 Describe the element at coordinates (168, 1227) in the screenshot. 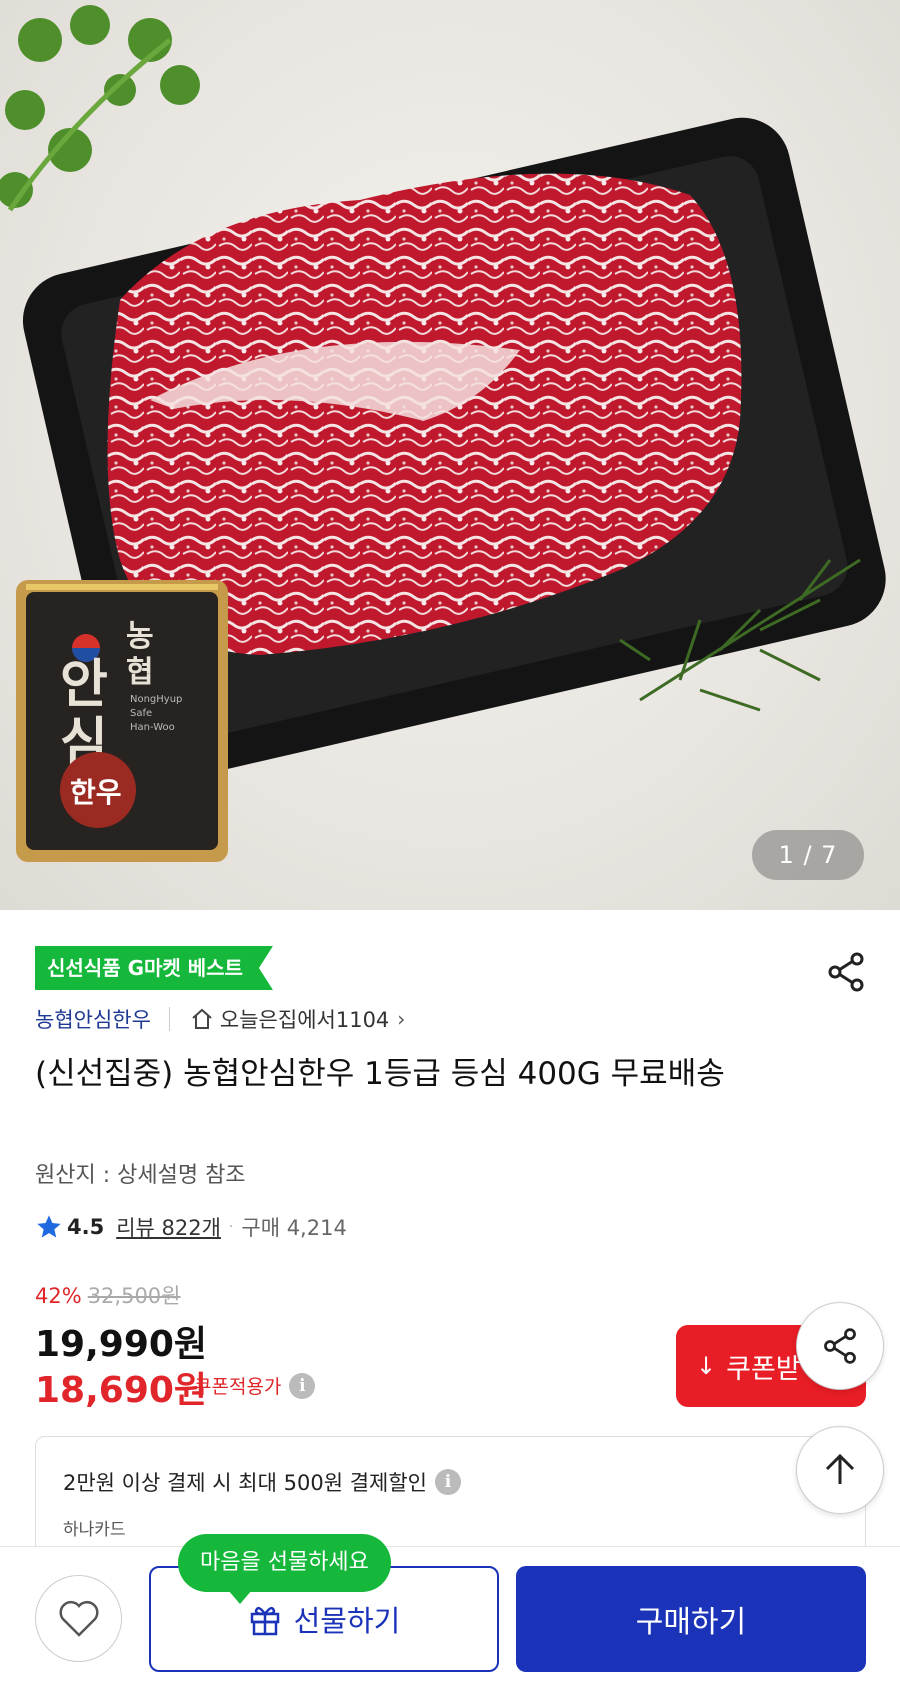

I see `review-count-link: 리뷰 822개` at that location.